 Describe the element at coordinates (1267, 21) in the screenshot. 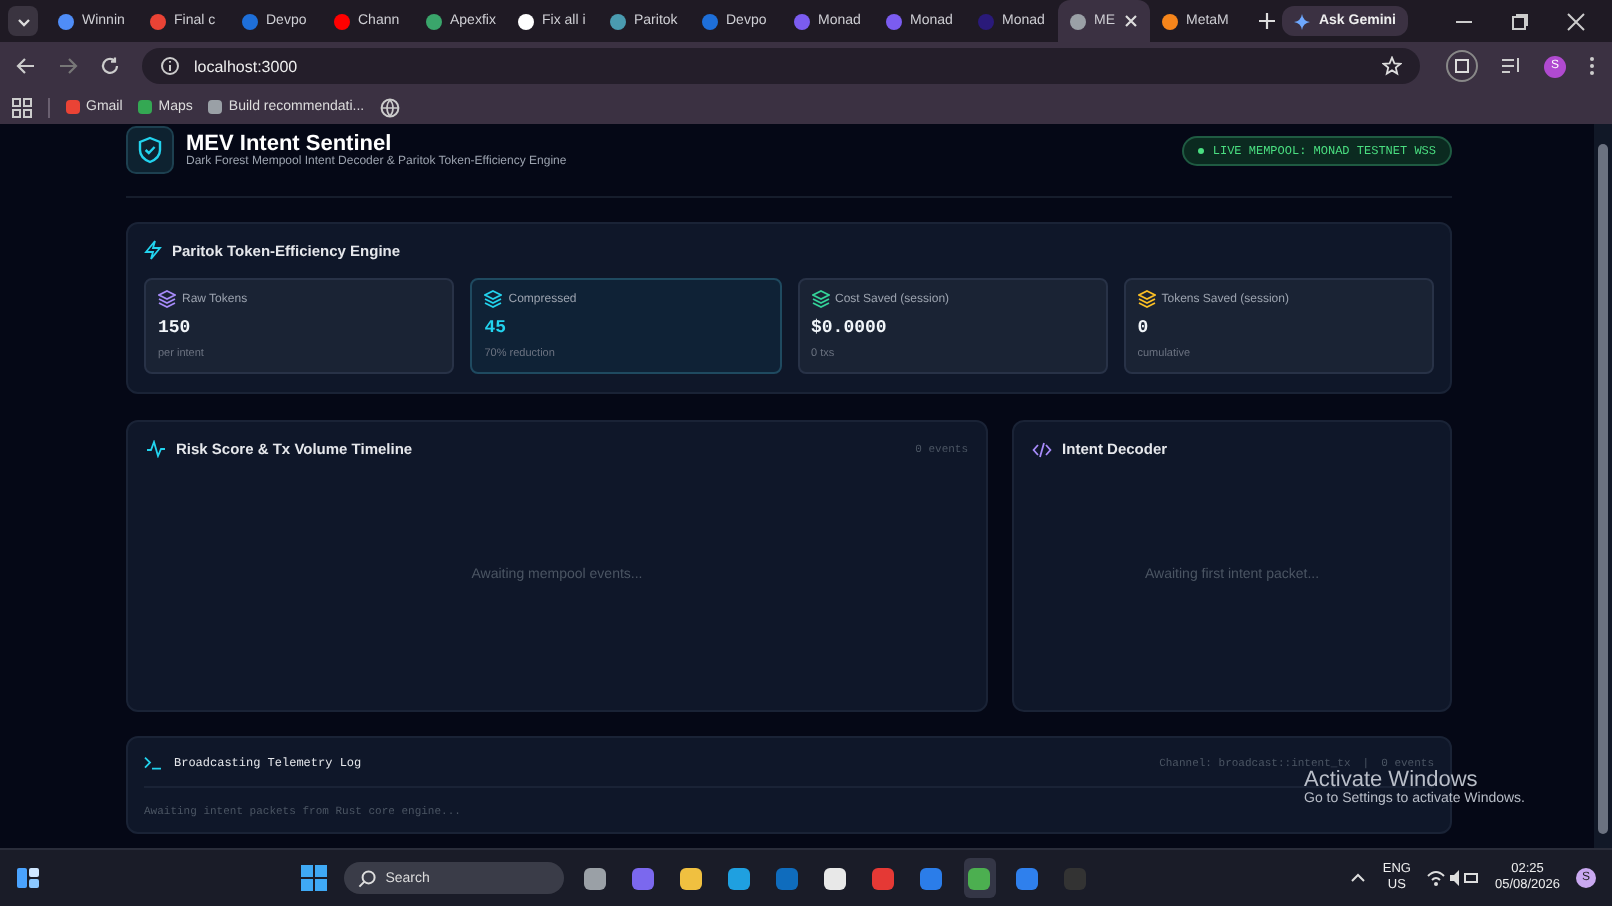

I see `new-tab-icon` at that location.